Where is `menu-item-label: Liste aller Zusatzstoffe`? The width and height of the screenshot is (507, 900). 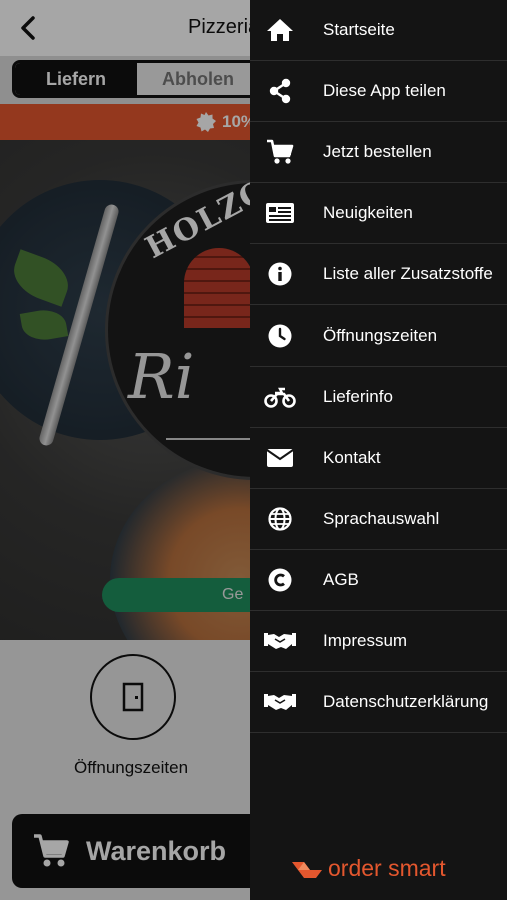 menu-item-label: Liste aller Zusatzstoffe is located at coordinates (408, 274).